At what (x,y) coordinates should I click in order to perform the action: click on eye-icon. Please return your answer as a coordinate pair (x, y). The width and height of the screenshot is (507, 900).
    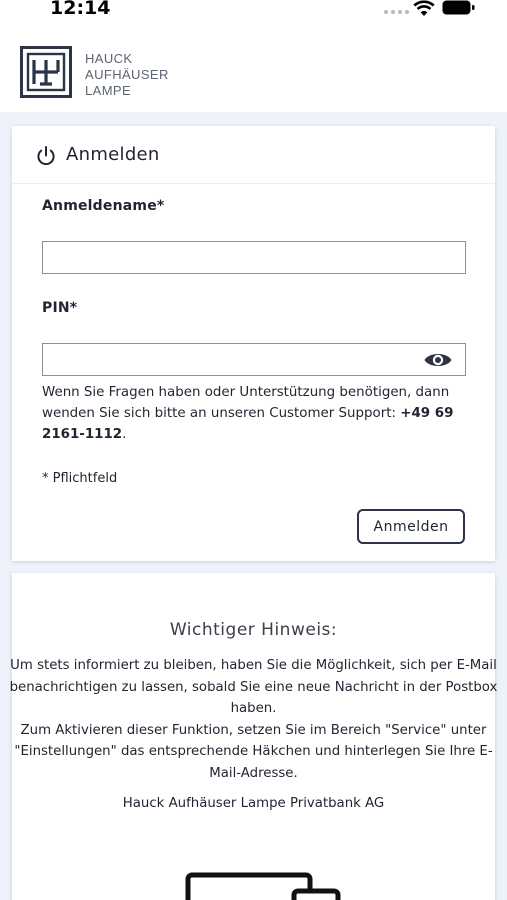
    Looking at the image, I should click on (438, 360).